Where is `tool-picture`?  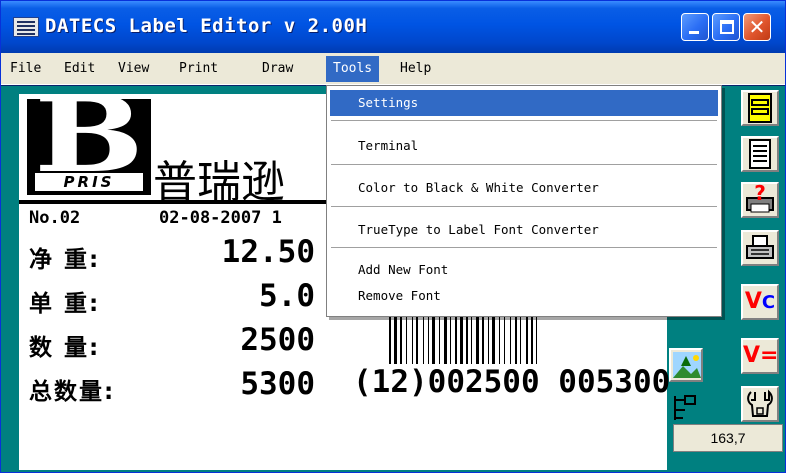 tool-picture is located at coordinates (686, 365).